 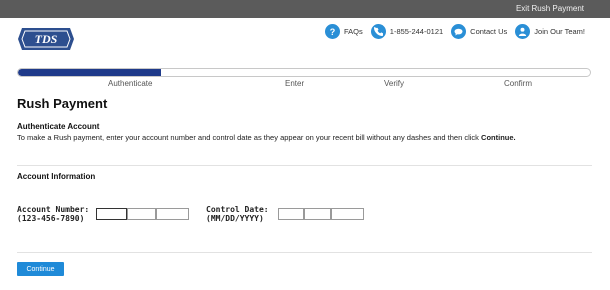 What do you see at coordinates (172, 214) in the screenshot?
I see `account-number-part3-input` at bounding box center [172, 214].